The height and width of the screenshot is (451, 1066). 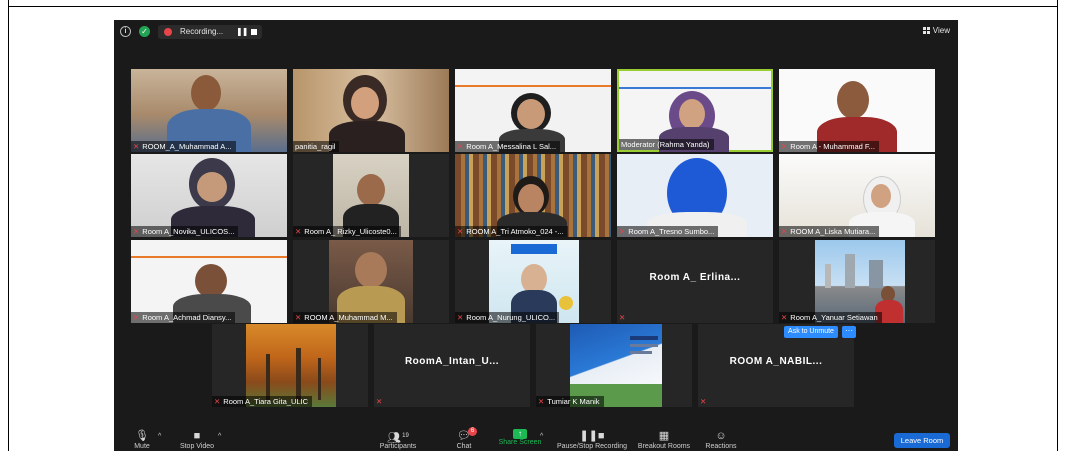 I want to click on pause-recording-icon: ❚❚, so click(x=242, y=32).